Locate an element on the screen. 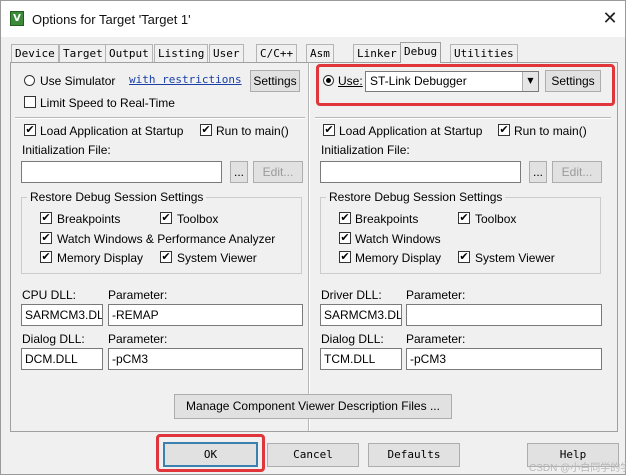 The image size is (626, 475). tab-c-cpp: C/C++ is located at coordinates (277, 53).